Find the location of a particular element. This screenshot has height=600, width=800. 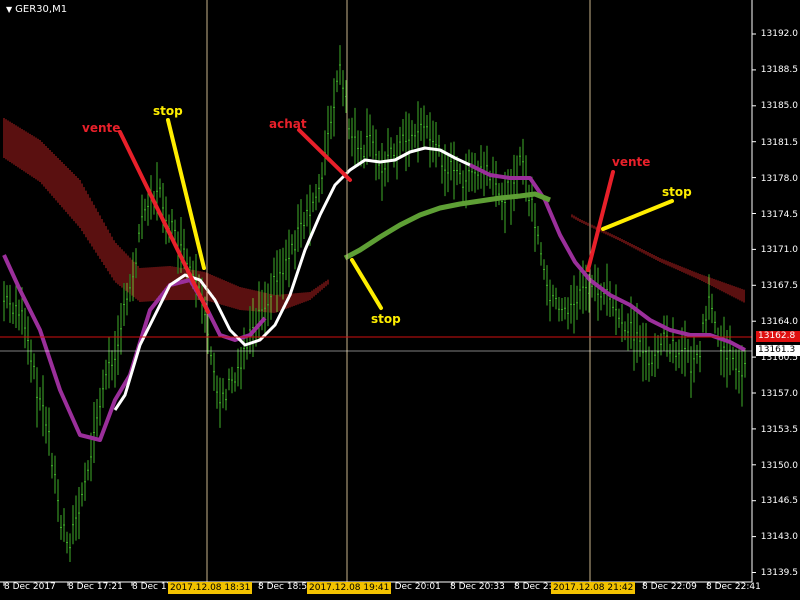

annotation-achat: achat is located at coordinates (288, 124).